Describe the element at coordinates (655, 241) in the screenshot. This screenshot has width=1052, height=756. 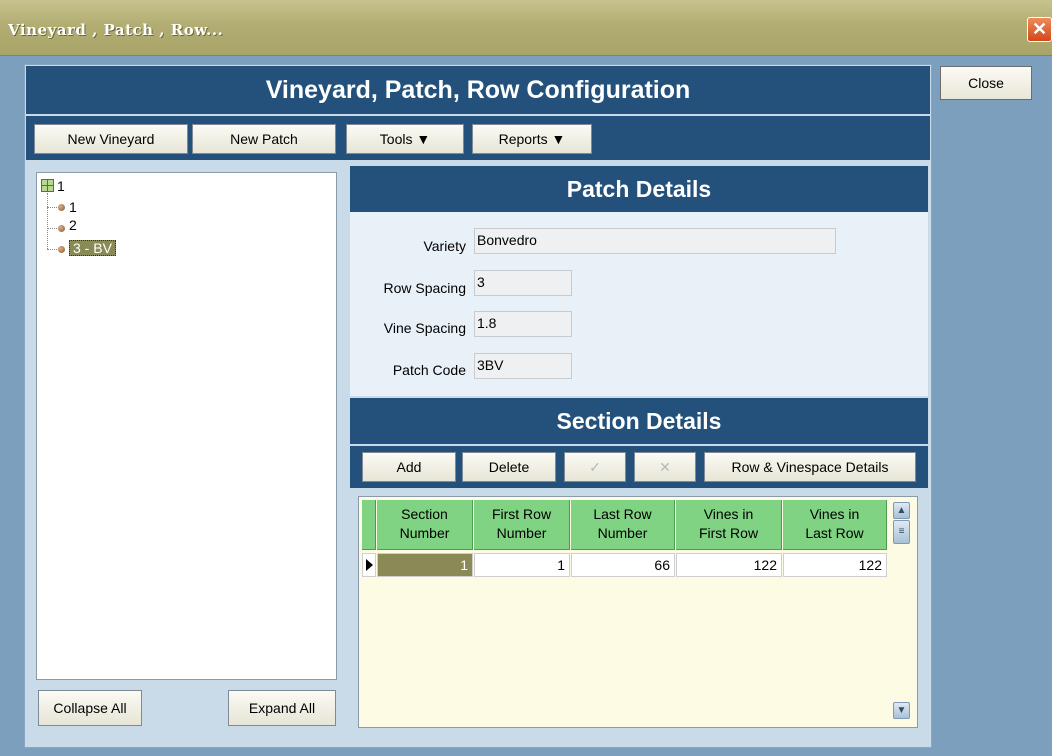
I see `variety-field: Bonvedro` at that location.